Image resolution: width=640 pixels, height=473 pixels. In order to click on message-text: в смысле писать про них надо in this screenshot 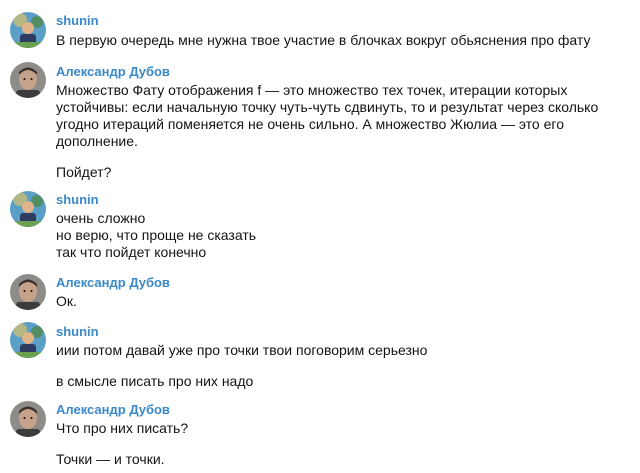, I will do `click(155, 381)`.